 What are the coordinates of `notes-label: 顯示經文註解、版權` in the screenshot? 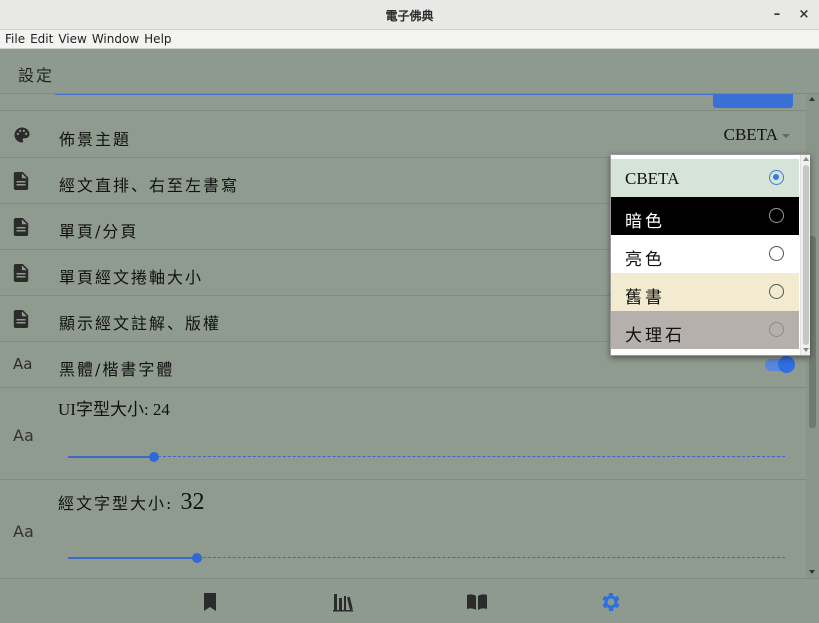 It's located at (140, 323).